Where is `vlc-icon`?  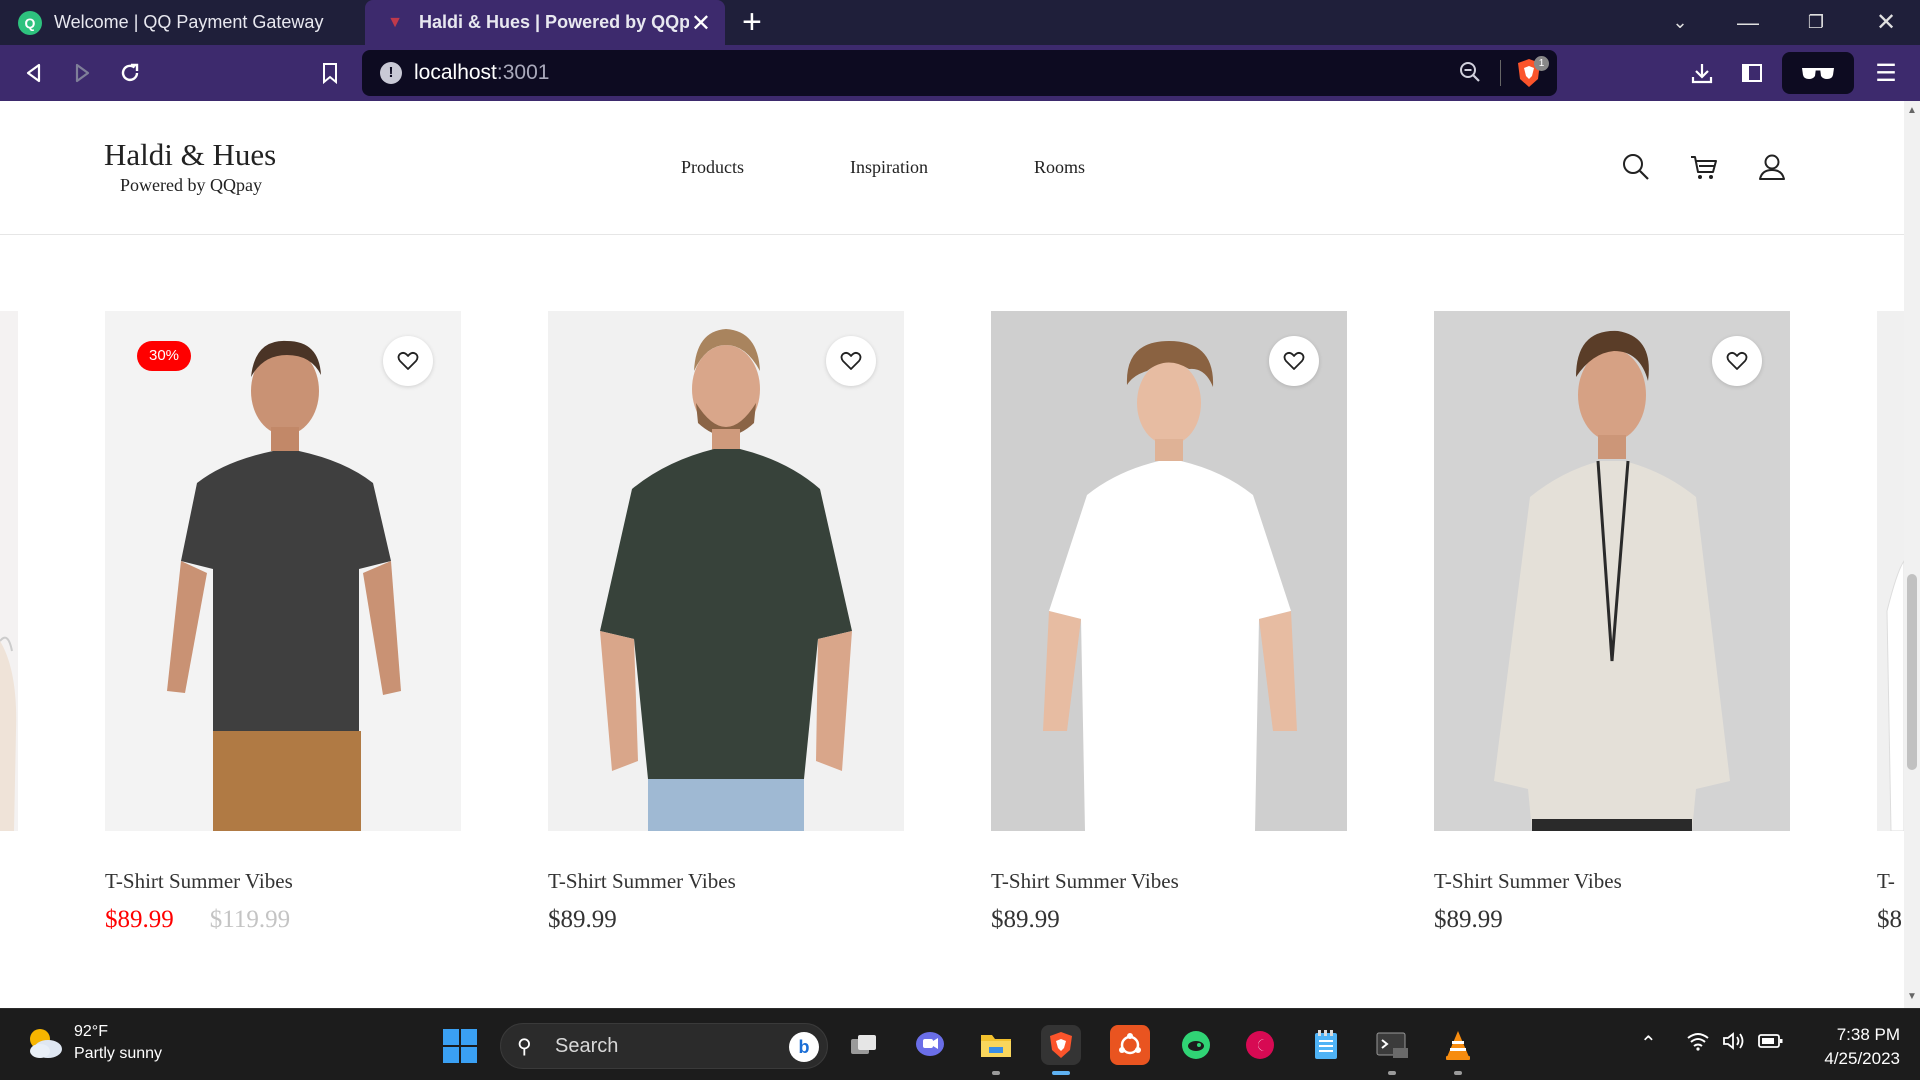
vlc-icon is located at coordinates (1458, 1045).